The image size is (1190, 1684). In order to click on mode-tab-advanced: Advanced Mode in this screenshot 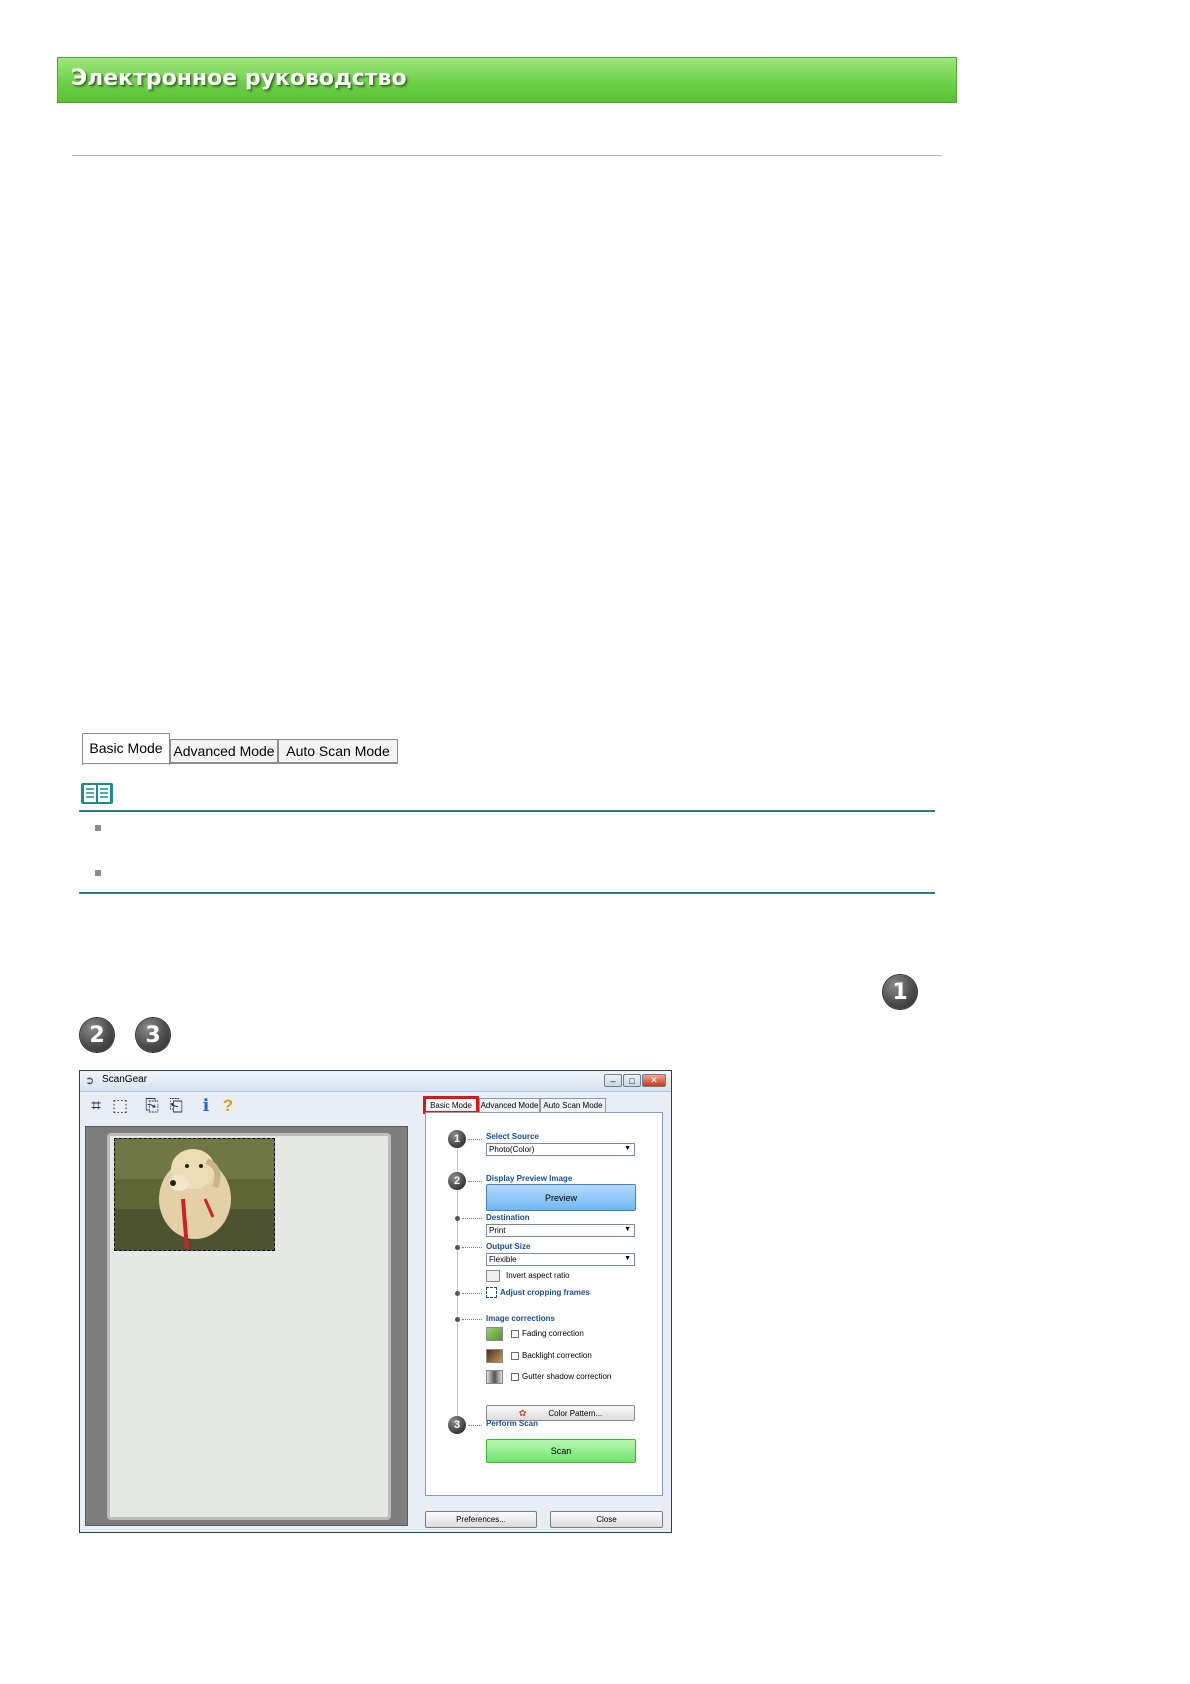, I will do `click(224, 751)`.